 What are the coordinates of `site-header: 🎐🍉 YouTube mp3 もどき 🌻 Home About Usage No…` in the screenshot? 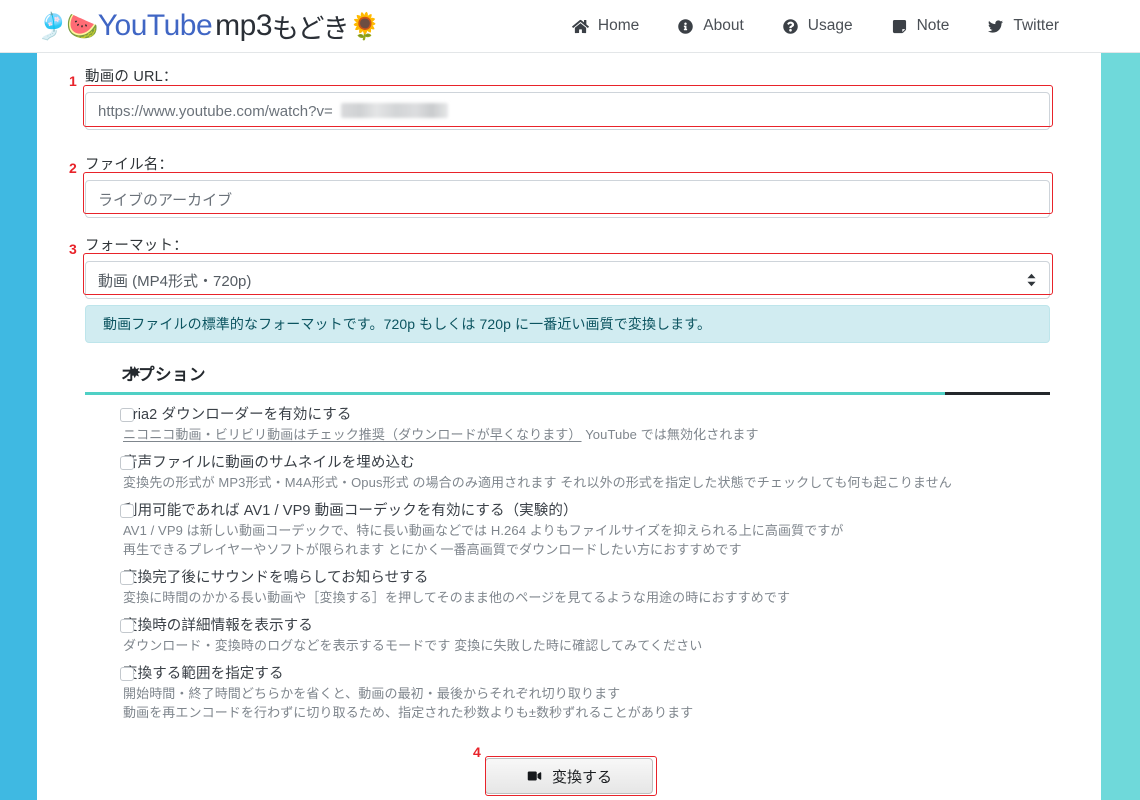 It's located at (570, 26).